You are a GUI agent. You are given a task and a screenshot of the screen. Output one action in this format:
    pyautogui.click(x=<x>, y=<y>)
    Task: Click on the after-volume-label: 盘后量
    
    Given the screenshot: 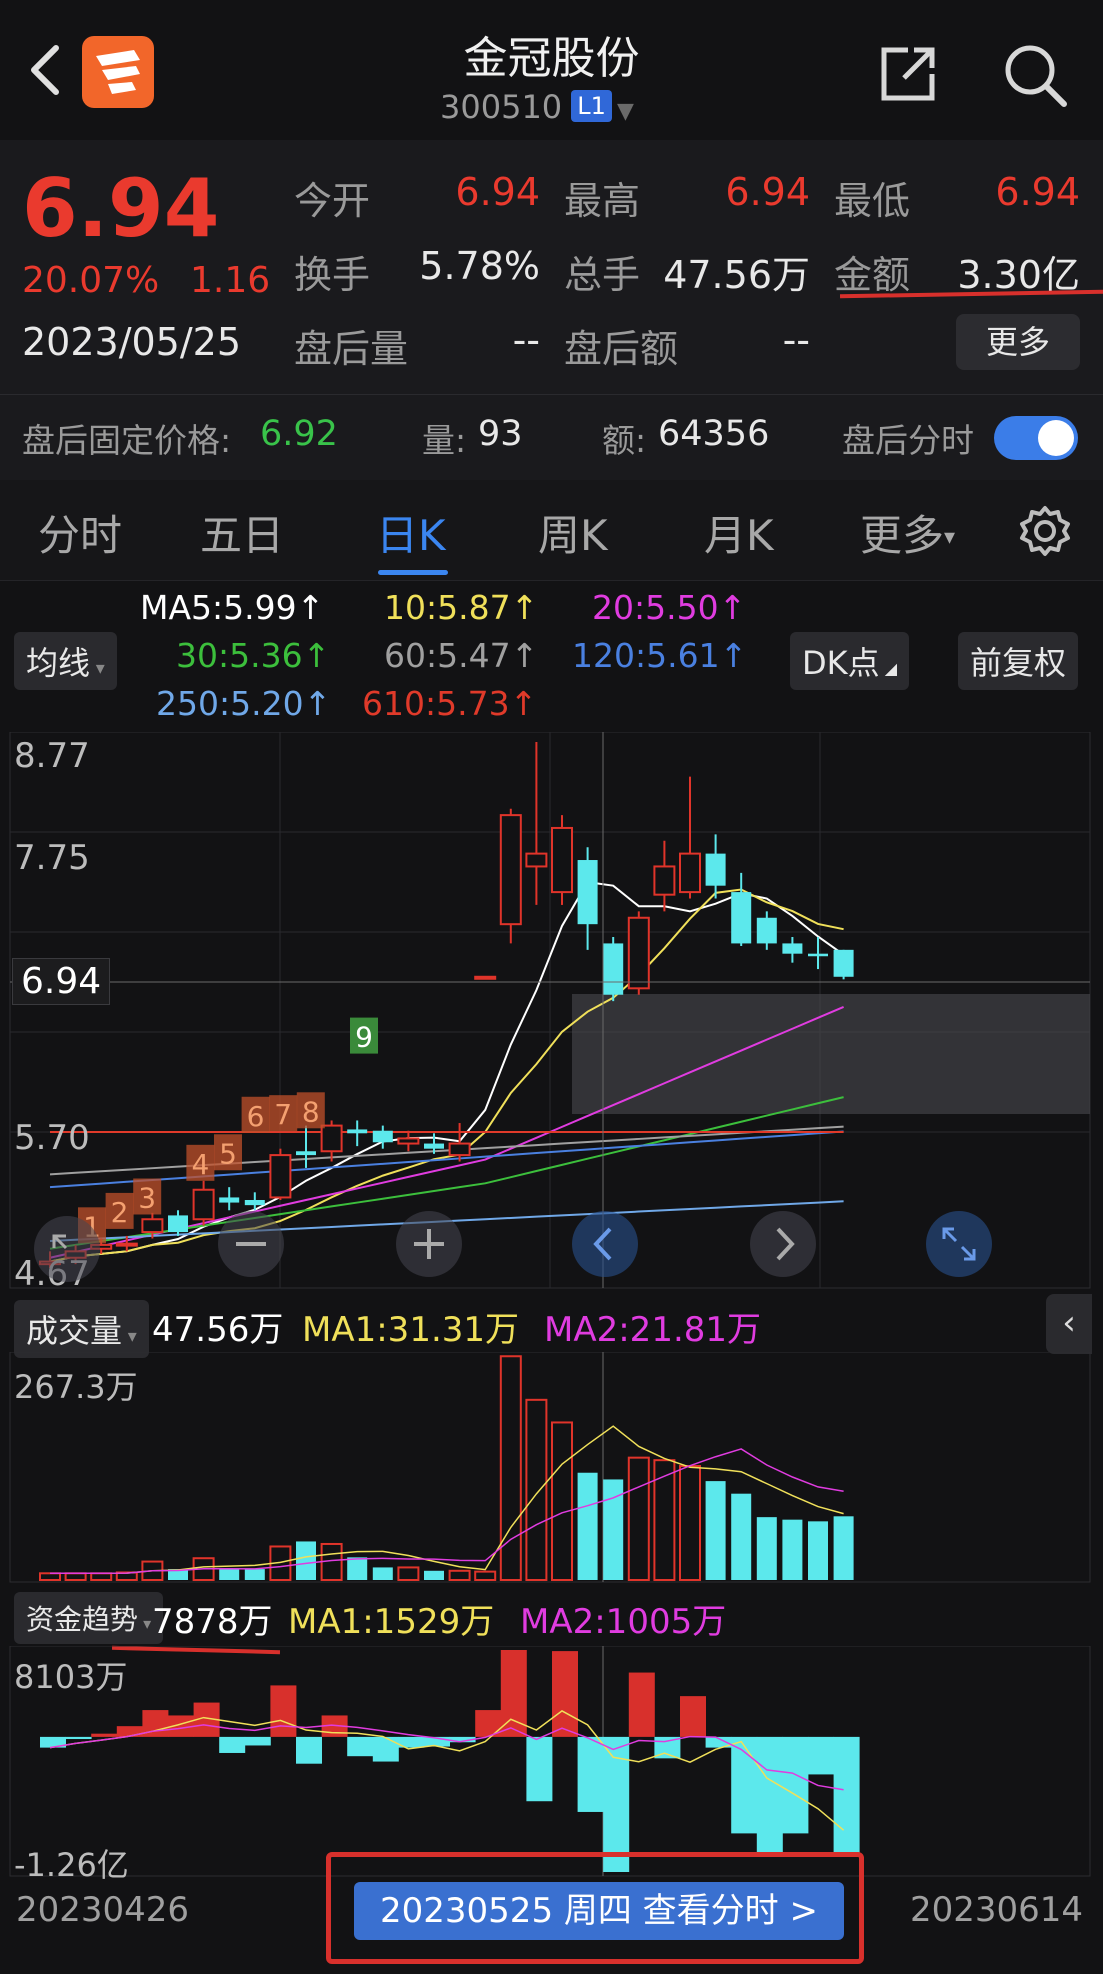 What is the action you would take?
    pyautogui.click(x=351, y=349)
    